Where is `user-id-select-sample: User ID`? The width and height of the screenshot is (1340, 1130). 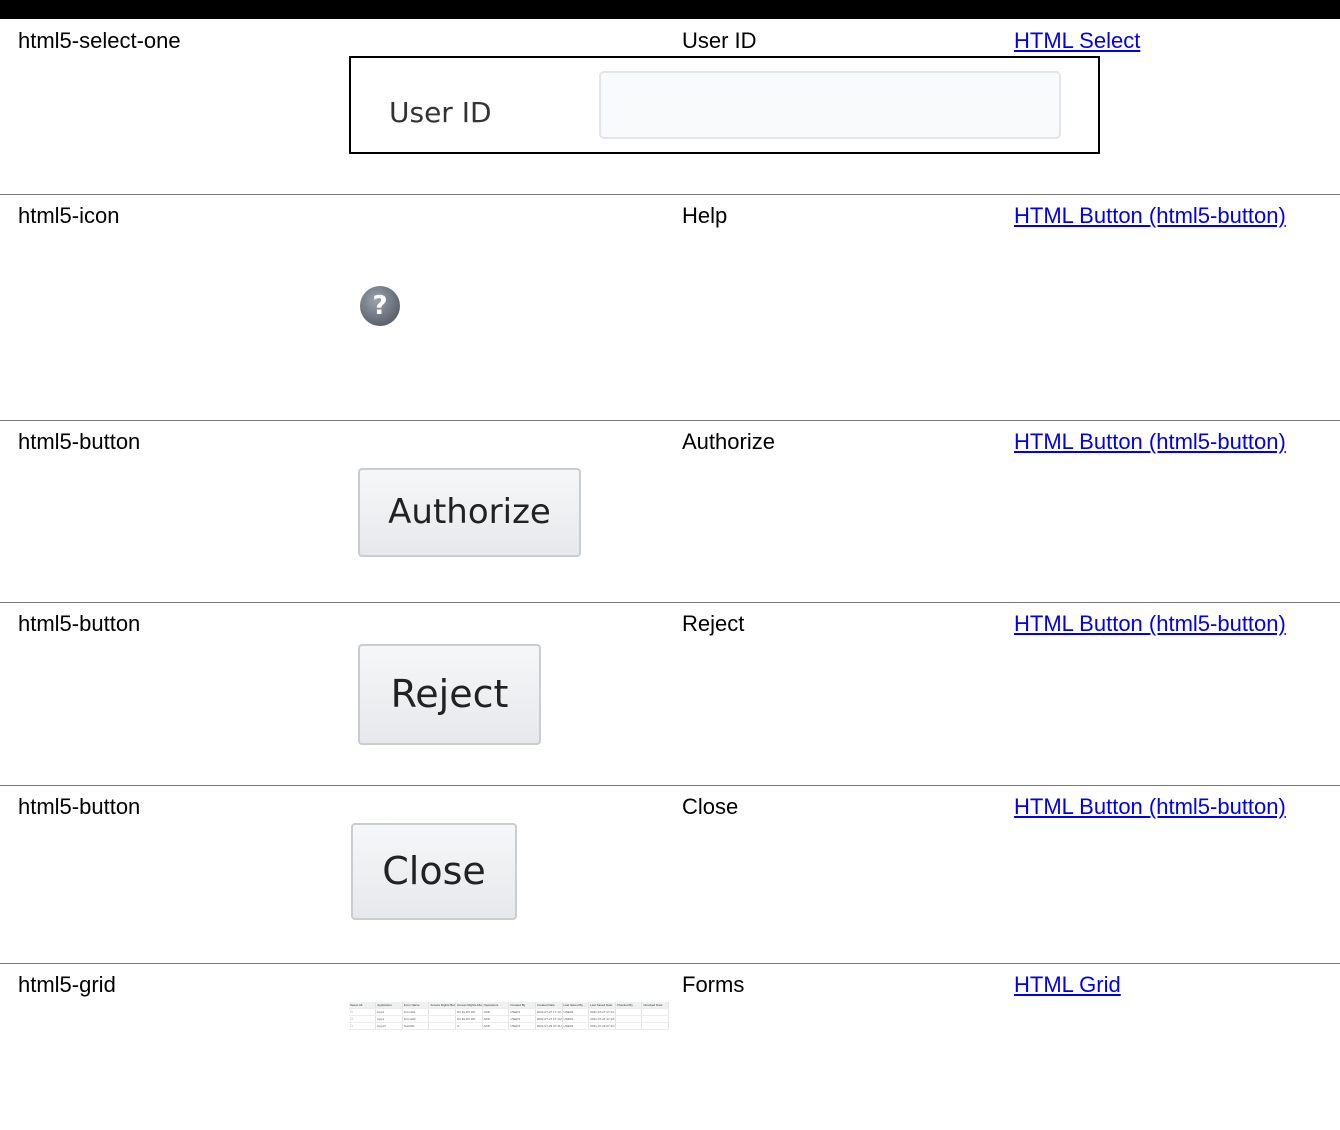 user-id-select-sample: User ID is located at coordinates (724, 105).